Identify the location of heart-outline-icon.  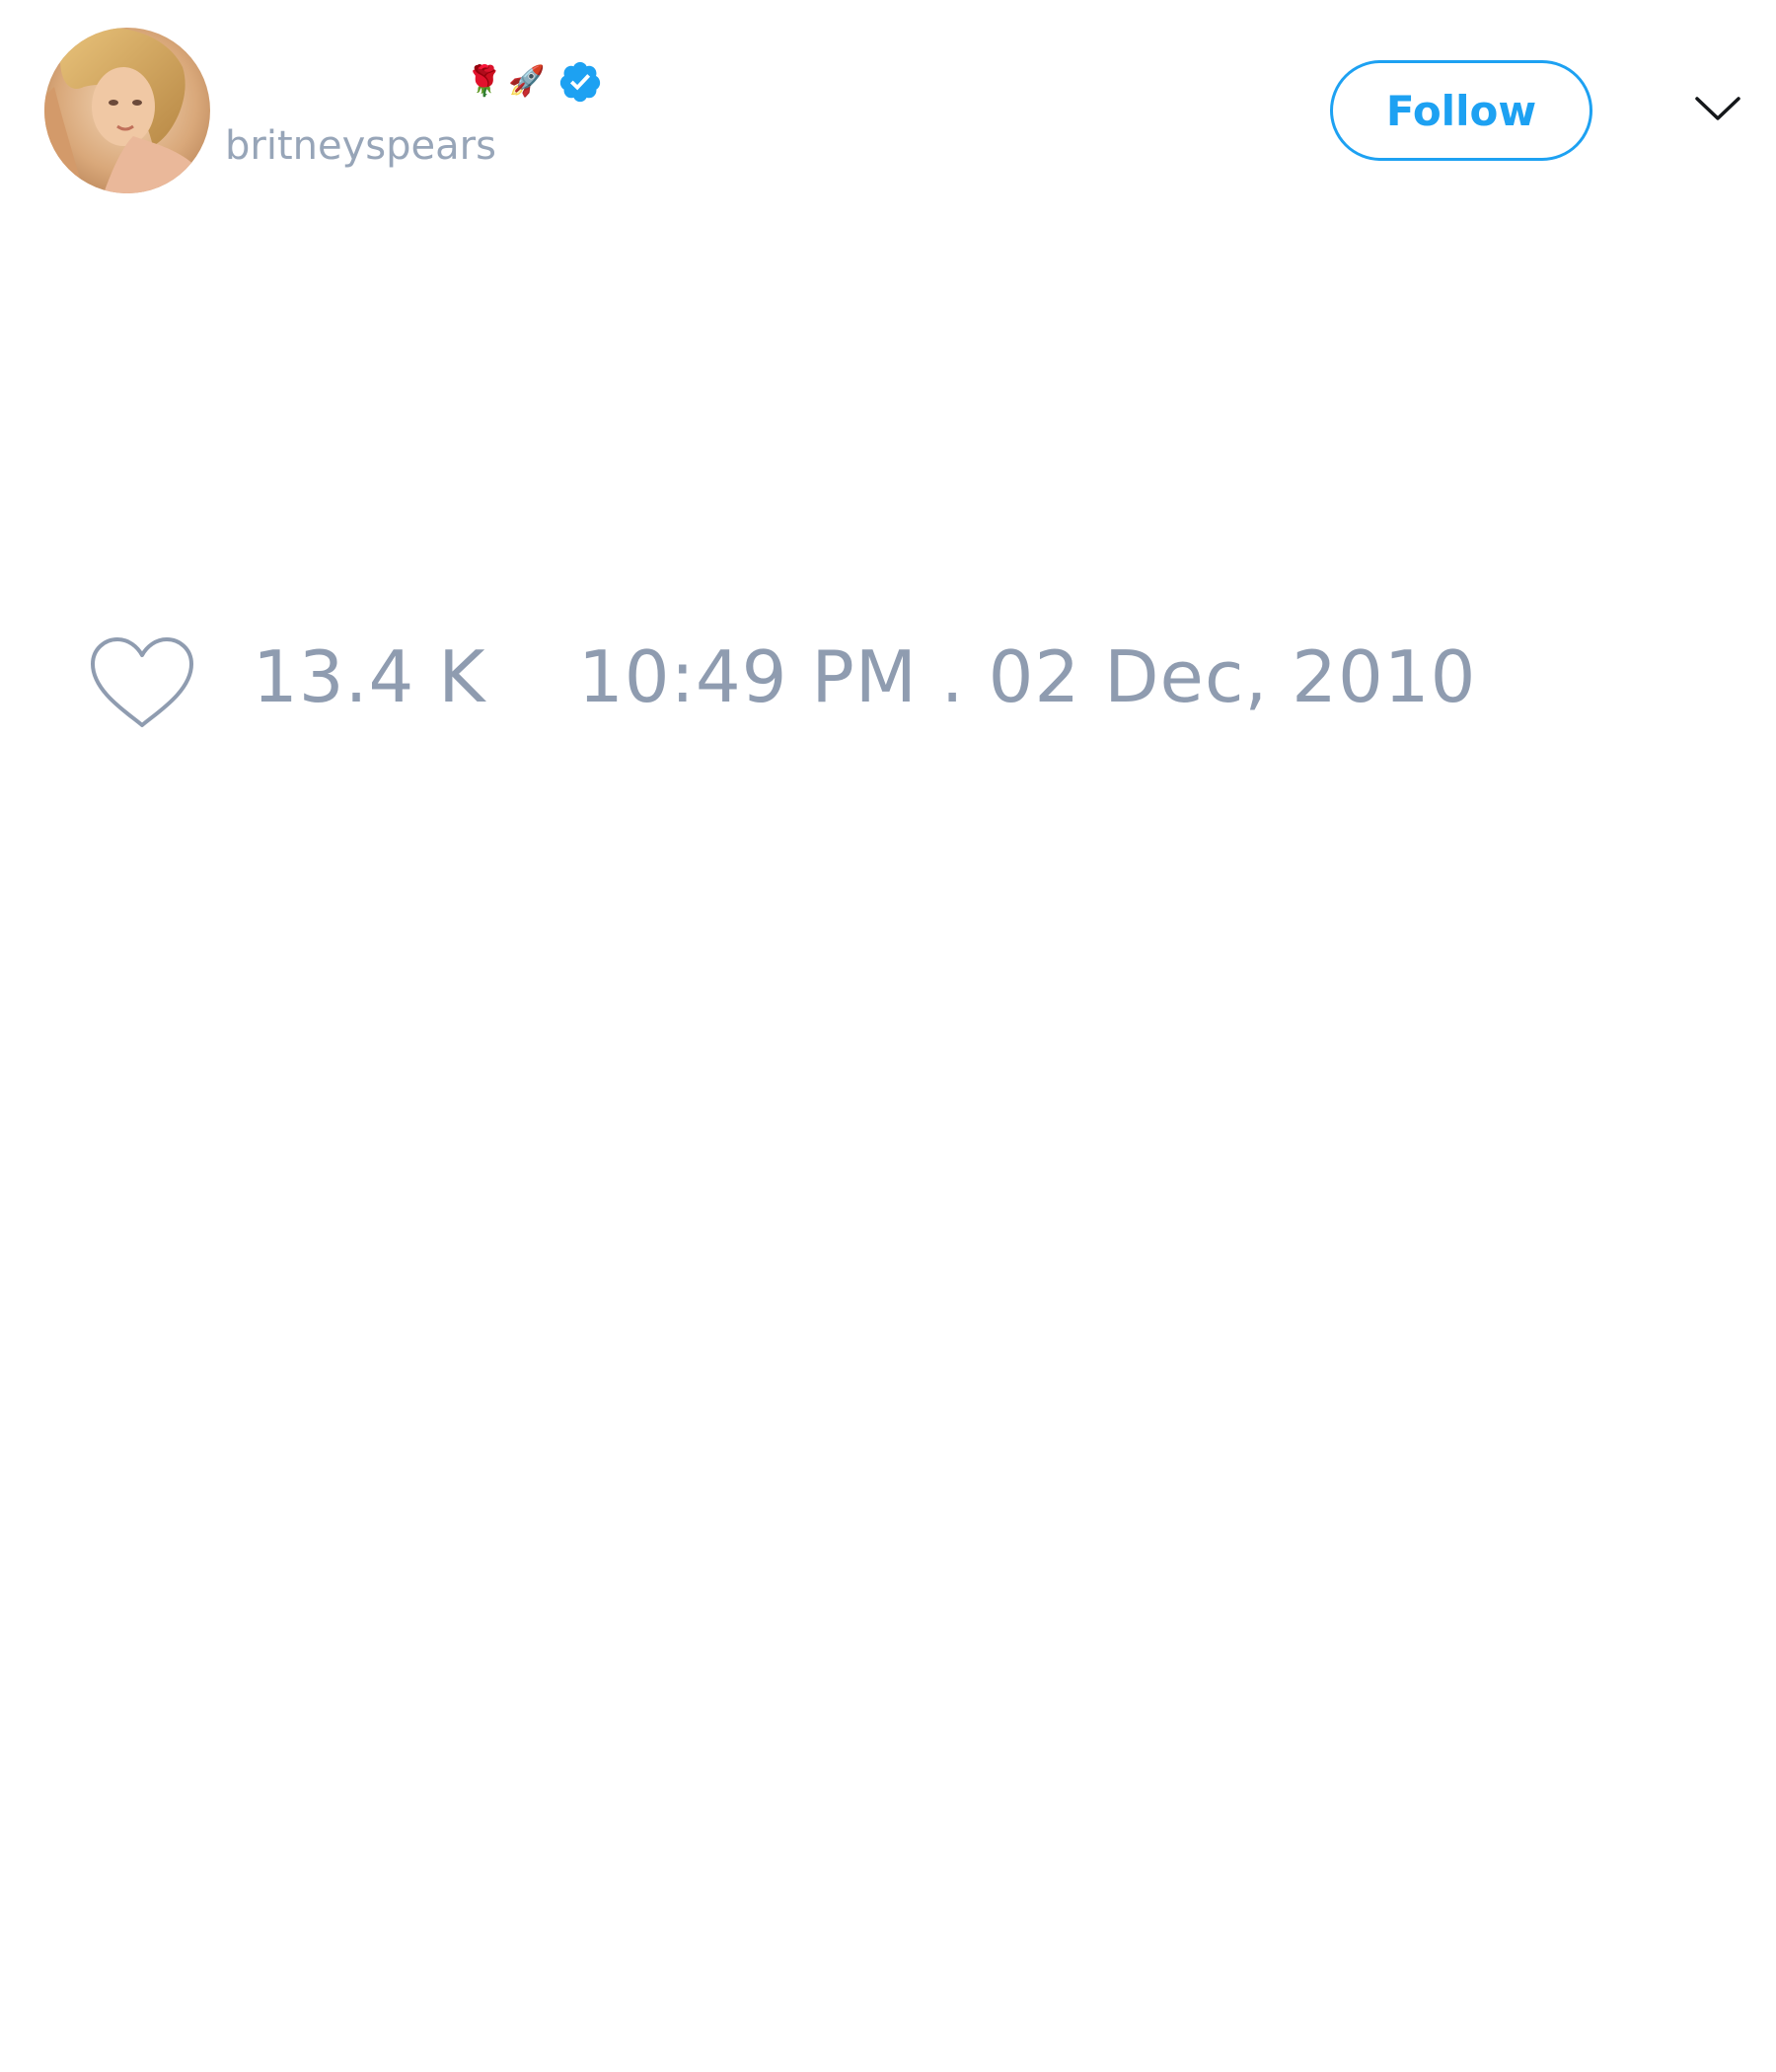
(142, 684).